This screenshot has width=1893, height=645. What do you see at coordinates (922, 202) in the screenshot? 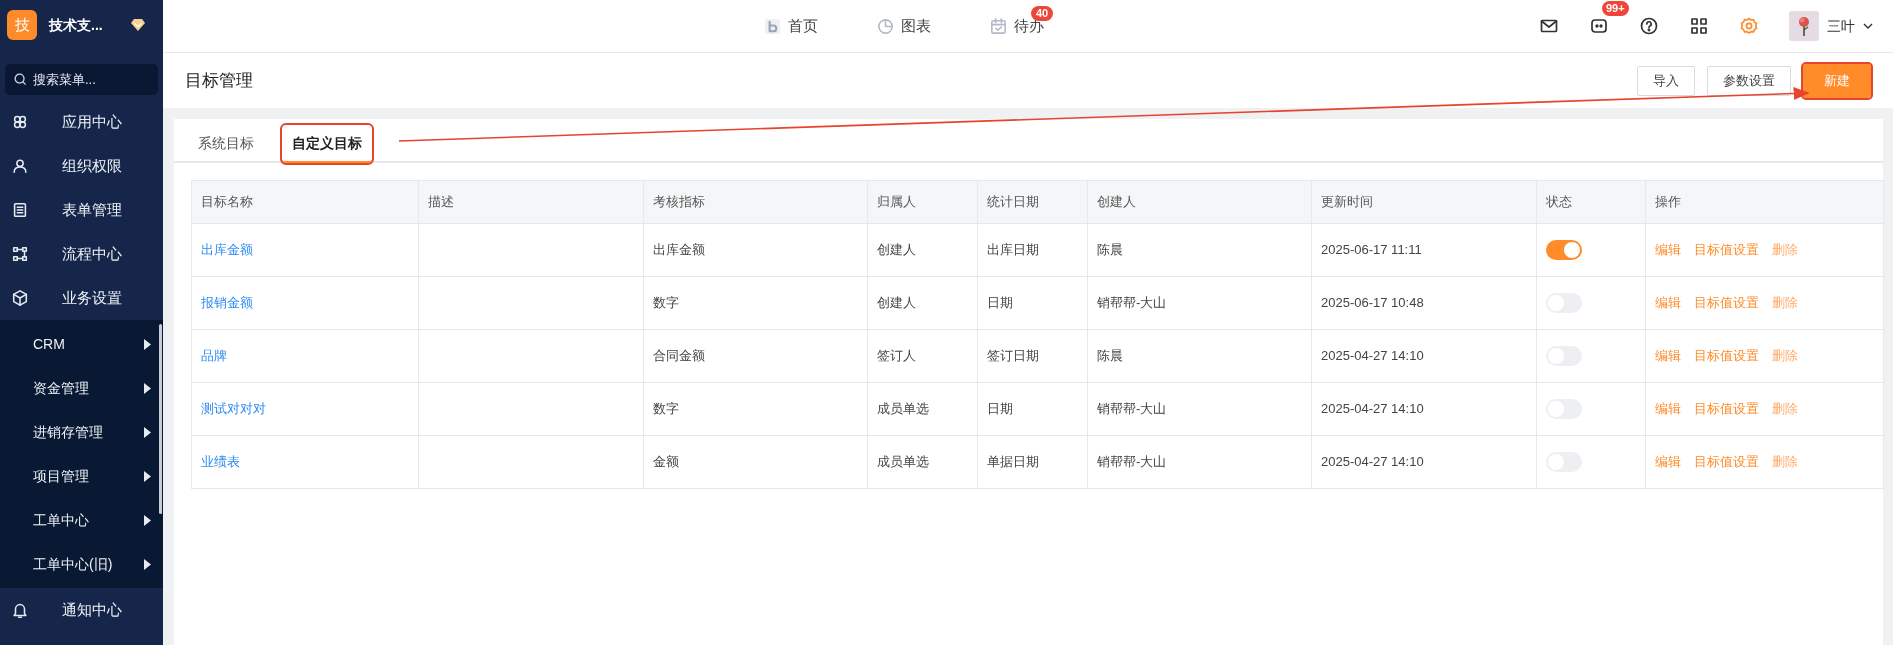
I see `column-header: 归属人` at bounding box center [922, 202].